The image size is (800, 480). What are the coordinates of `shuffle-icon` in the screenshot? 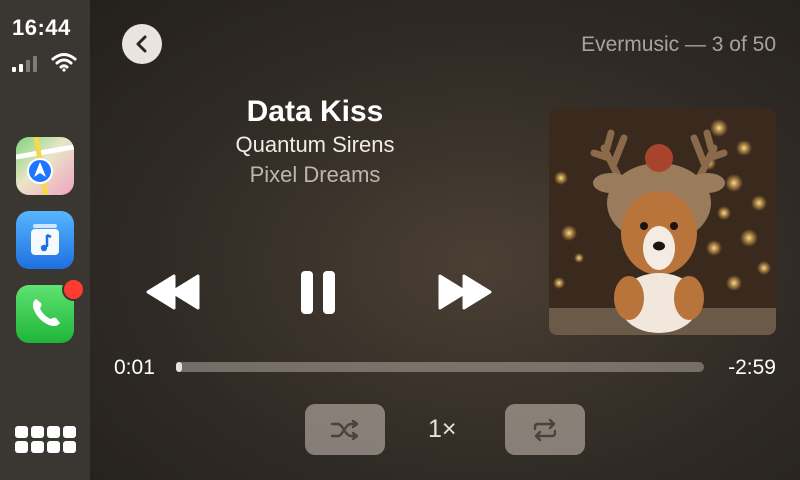 It's located at (344, 429).